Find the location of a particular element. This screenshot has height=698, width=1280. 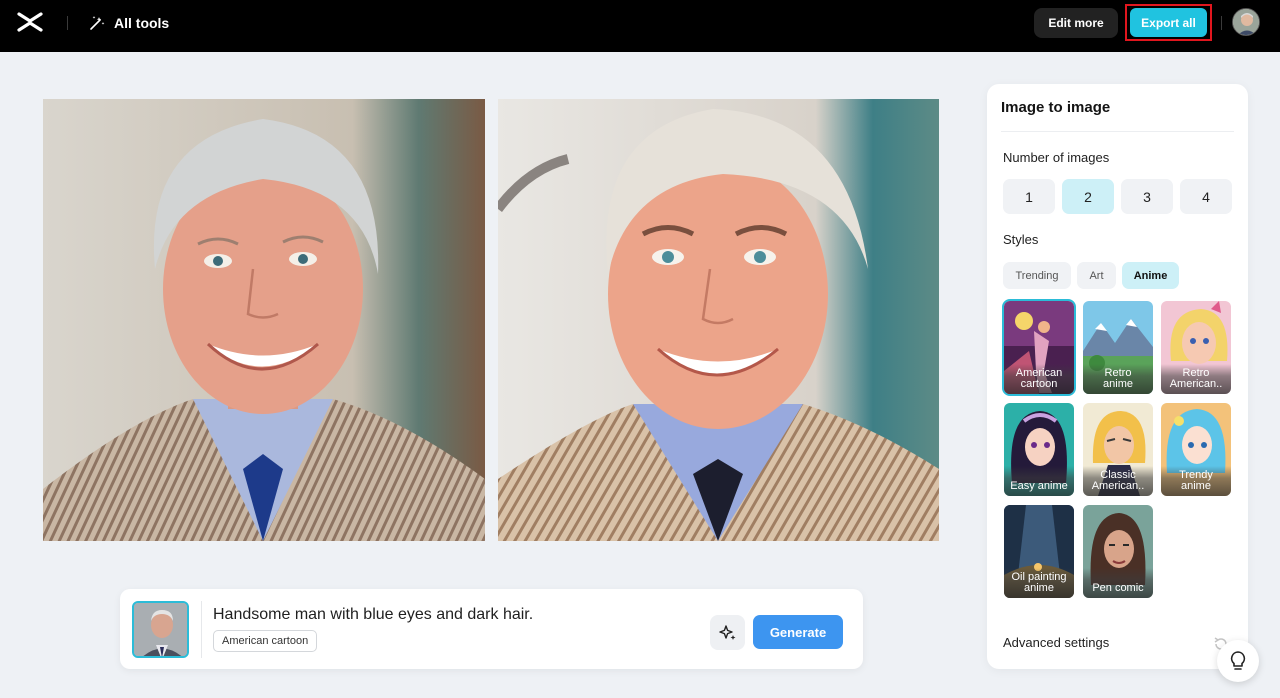

style-card-label: Retro anime is located at coordinates (1118, 379).